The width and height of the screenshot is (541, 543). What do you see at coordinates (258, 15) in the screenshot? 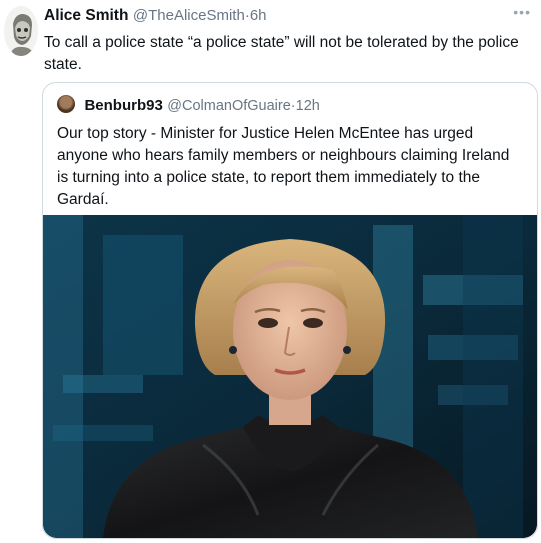
I see `tweet-time: 6h` at bounding box center [258, 15].